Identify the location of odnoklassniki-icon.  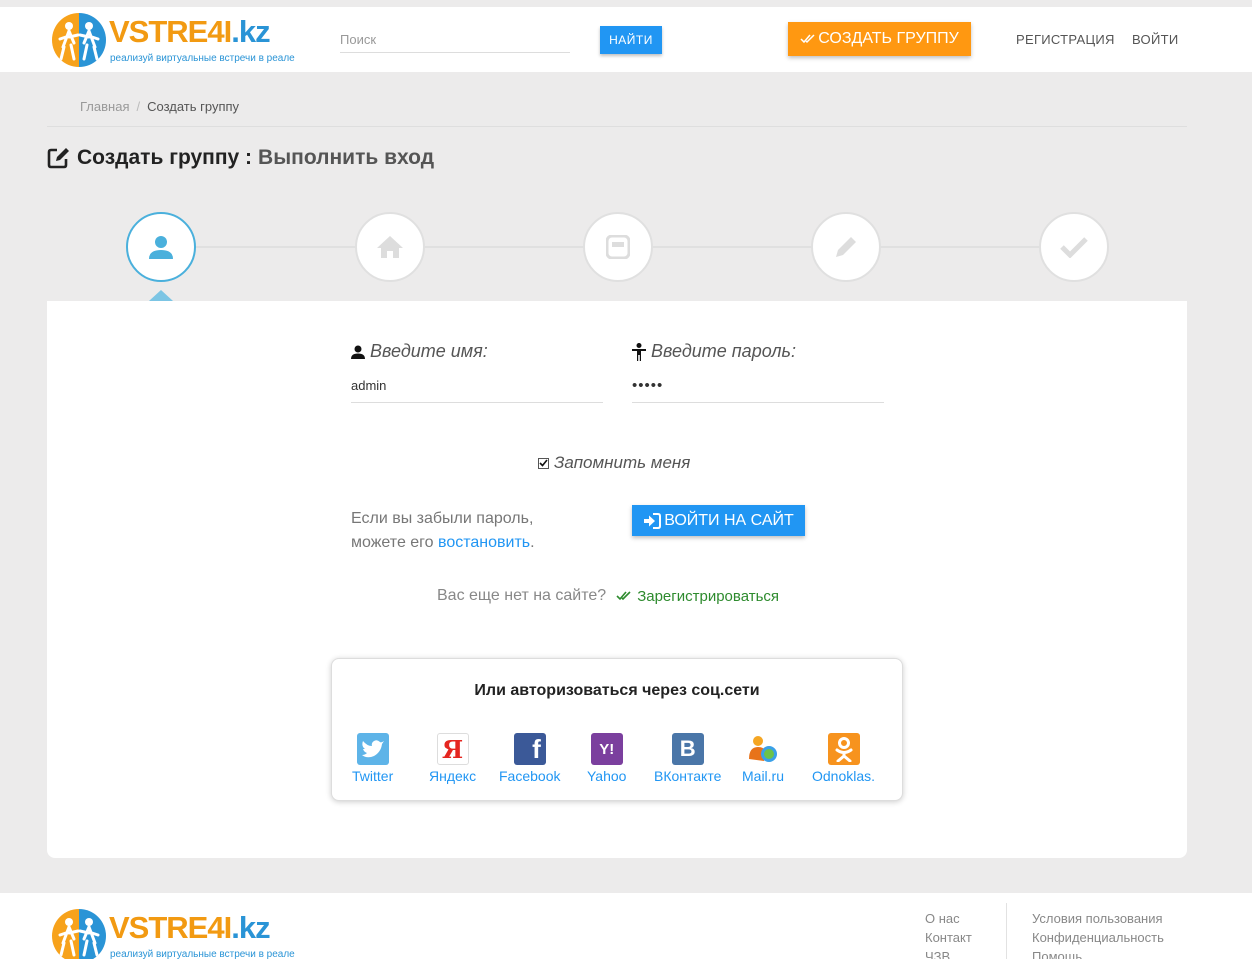
(843, 749).